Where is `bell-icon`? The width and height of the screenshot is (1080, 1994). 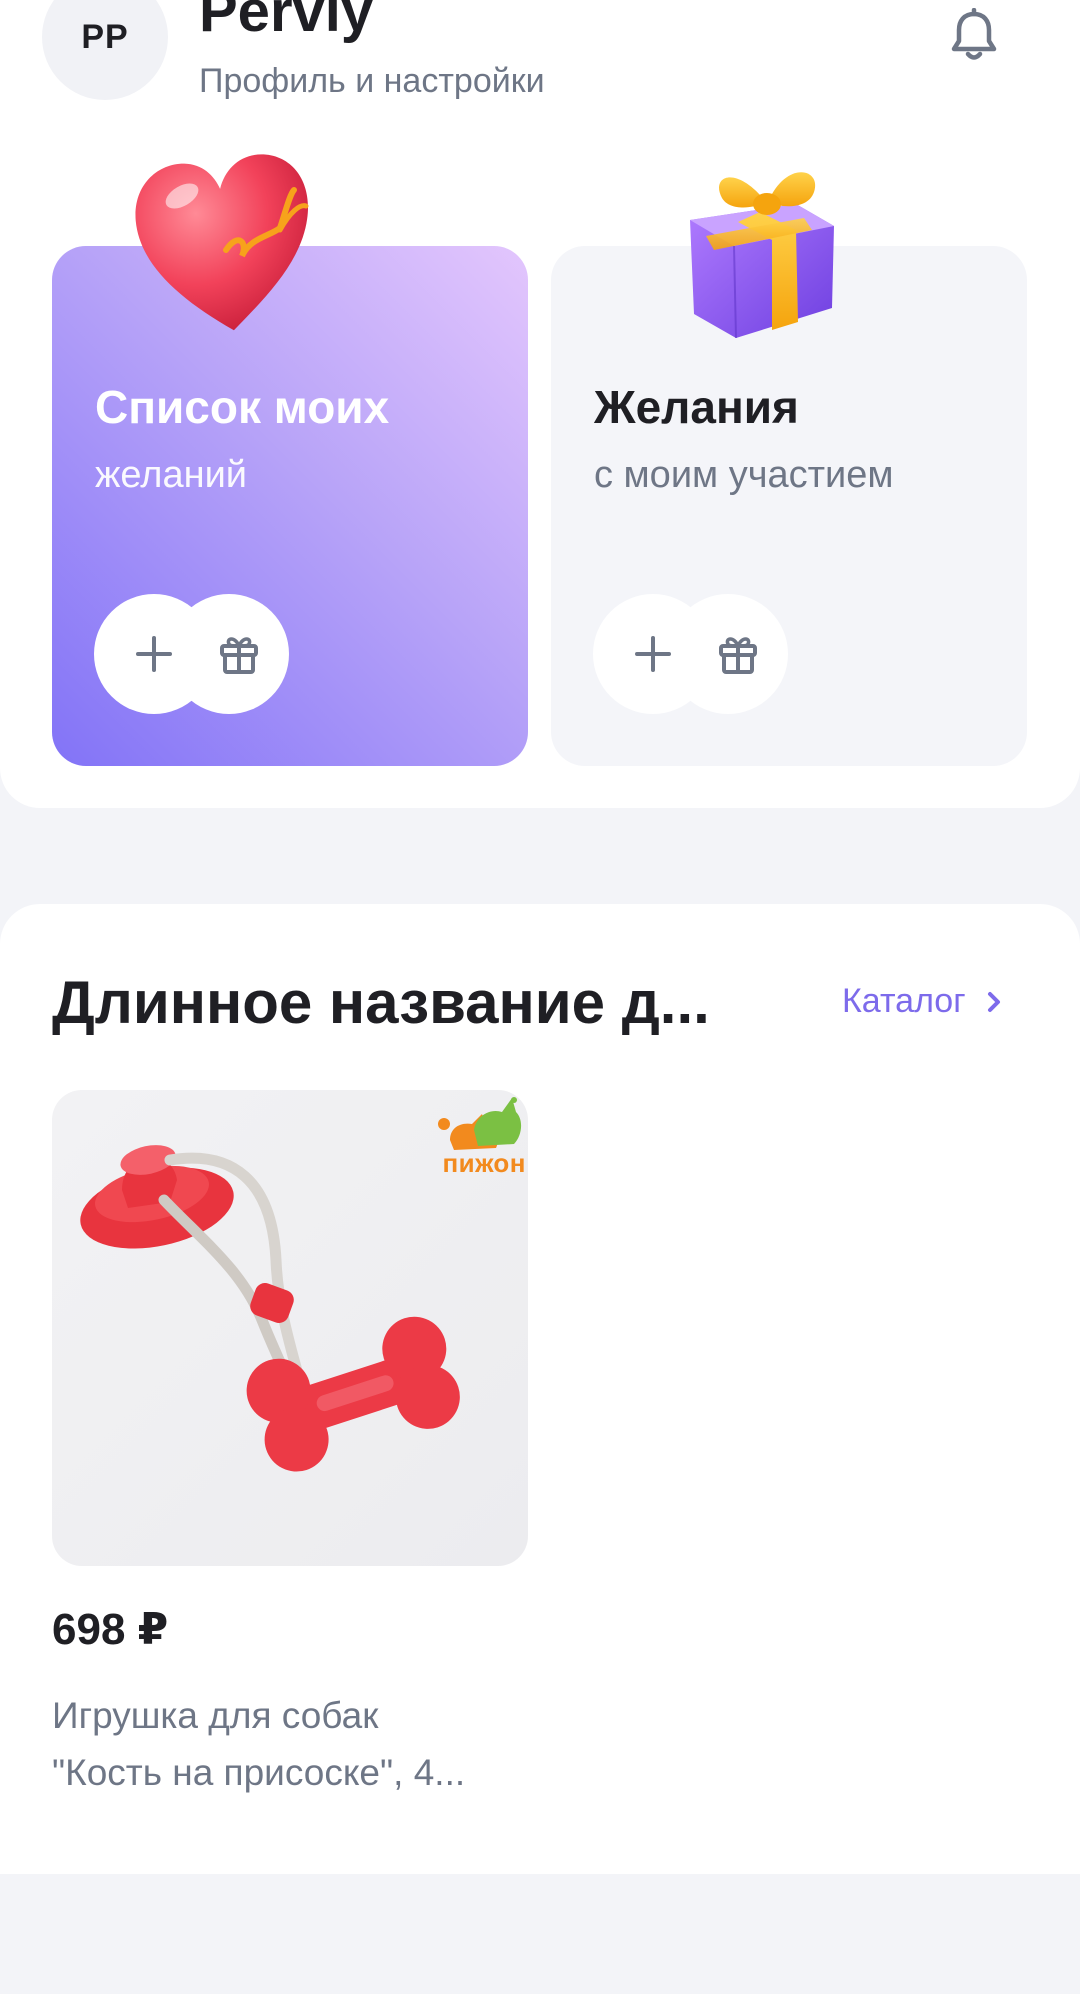
bell-icon is located at coordinates (974, 33).